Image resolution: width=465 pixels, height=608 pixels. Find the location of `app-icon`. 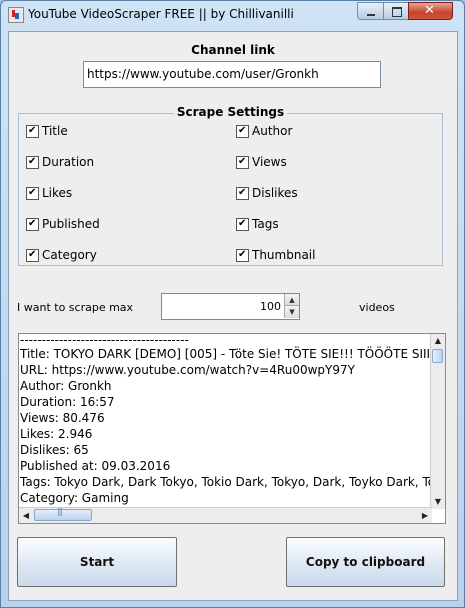

app-icon is located at coordinates (16, 15).